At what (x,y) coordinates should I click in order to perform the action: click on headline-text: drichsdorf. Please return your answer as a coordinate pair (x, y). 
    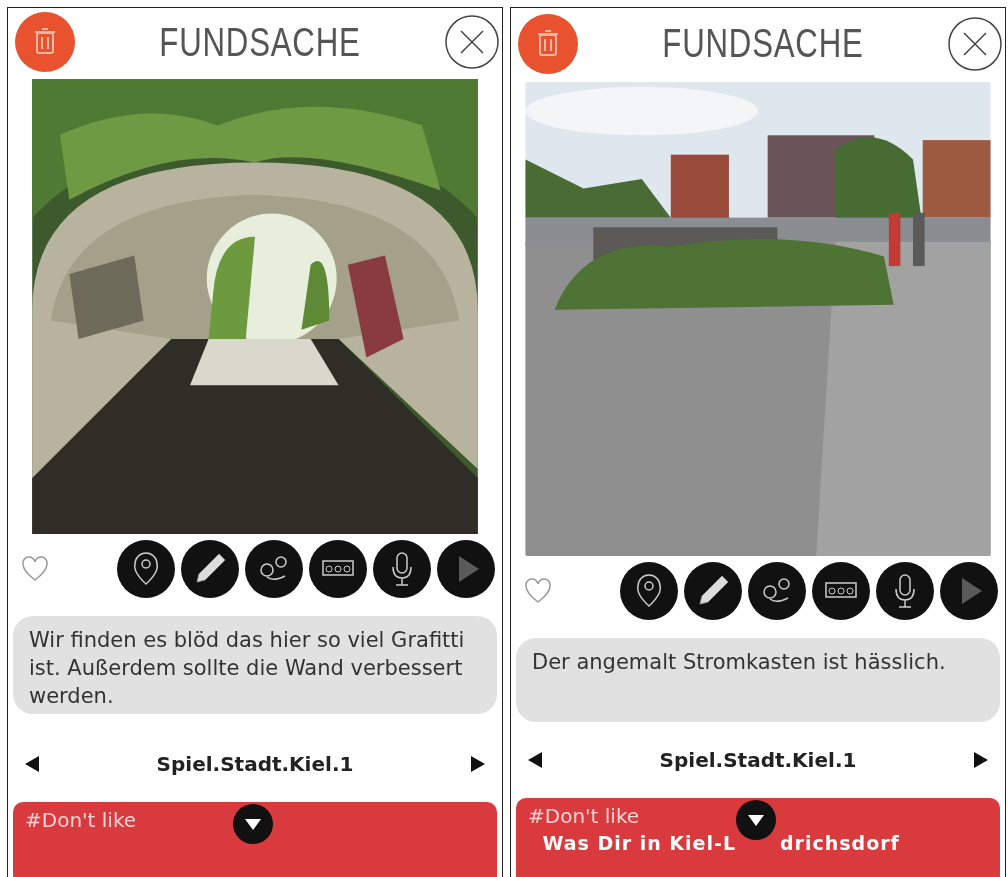
    Looking at the image, I should click on (840, 843).